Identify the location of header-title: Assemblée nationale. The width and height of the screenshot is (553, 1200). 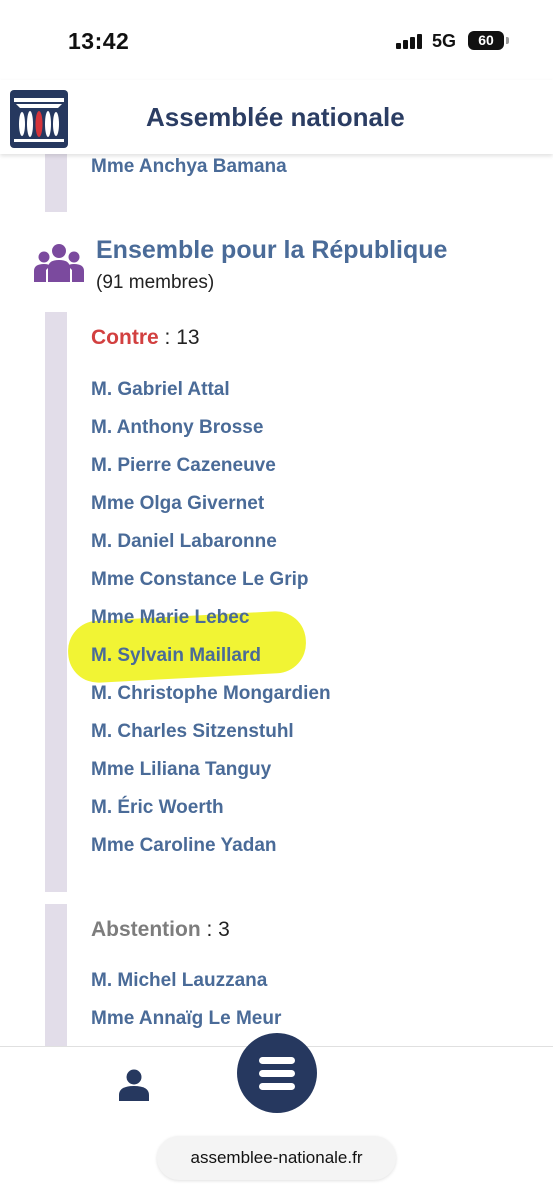
(275, 117).